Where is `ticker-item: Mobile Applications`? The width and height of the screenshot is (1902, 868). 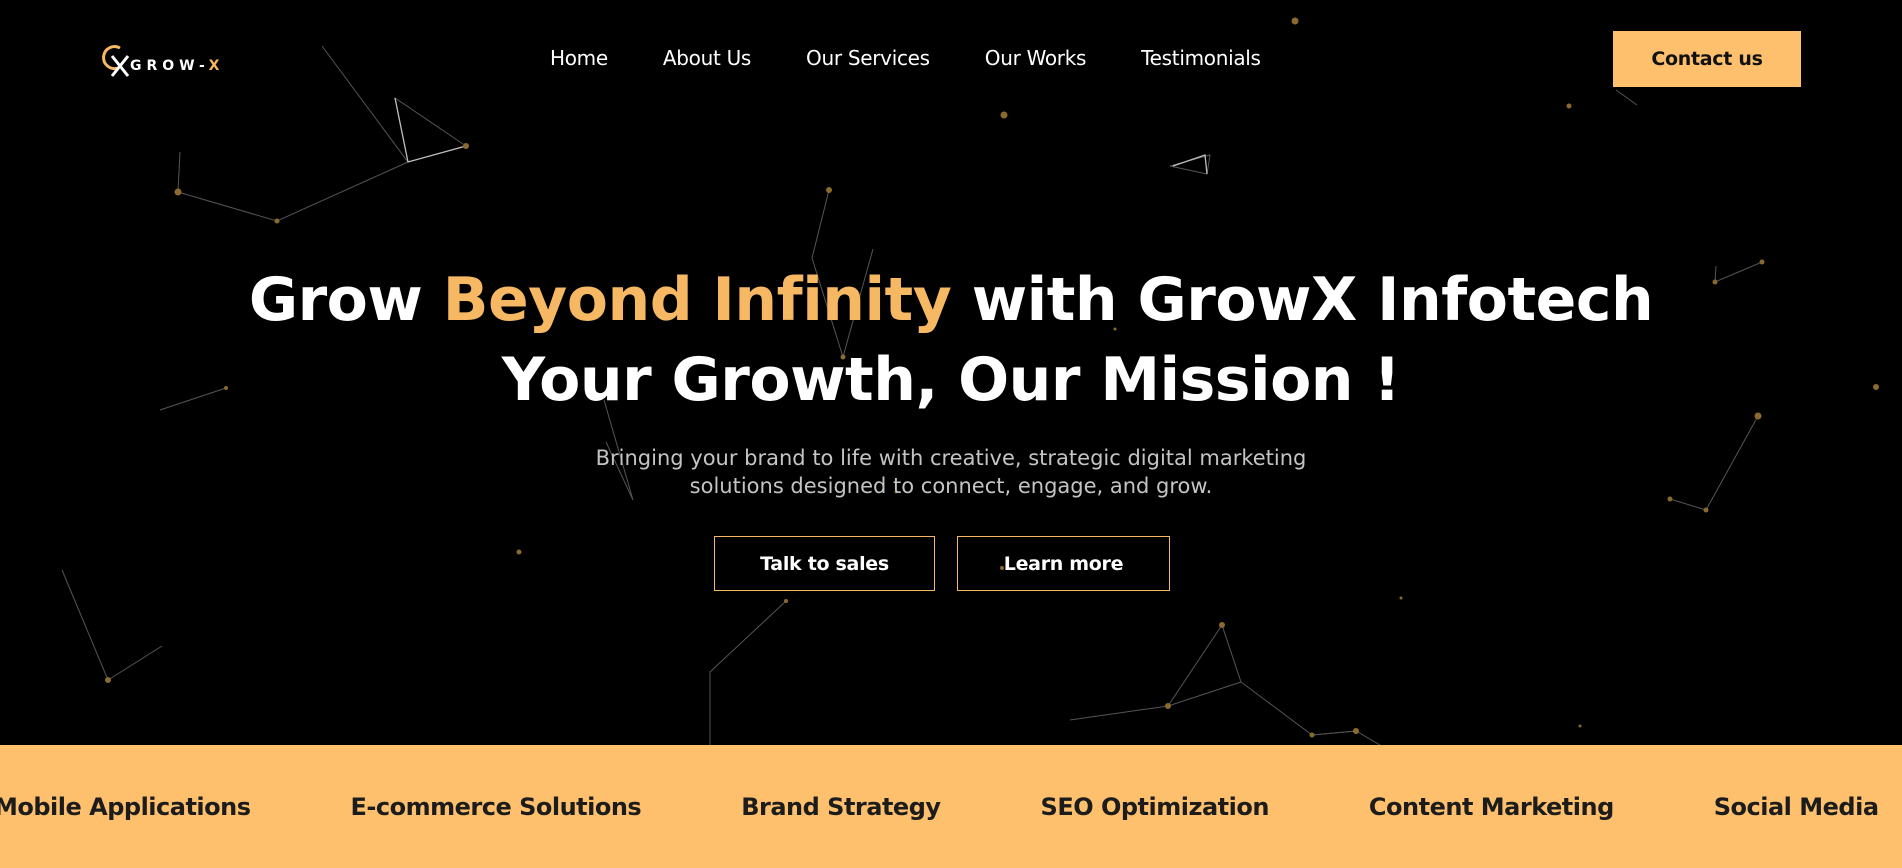
ticker-item: Mobile Applications is located at coordinates (125, 806).